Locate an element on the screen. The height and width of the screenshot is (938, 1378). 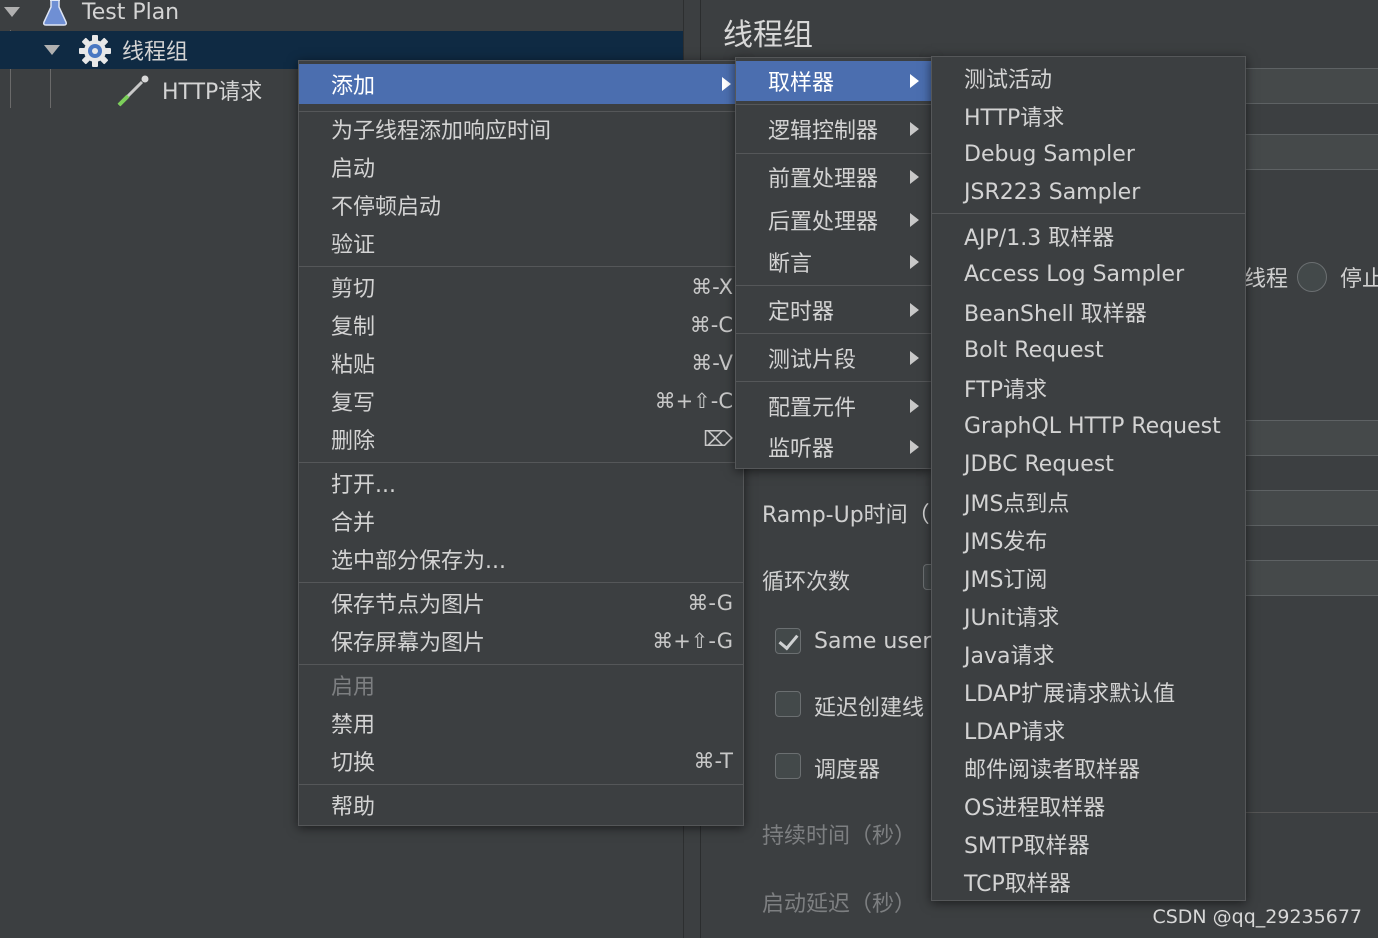
menu-item-label: GraphQL HTTP Request is located at coordinates (1092, 426).